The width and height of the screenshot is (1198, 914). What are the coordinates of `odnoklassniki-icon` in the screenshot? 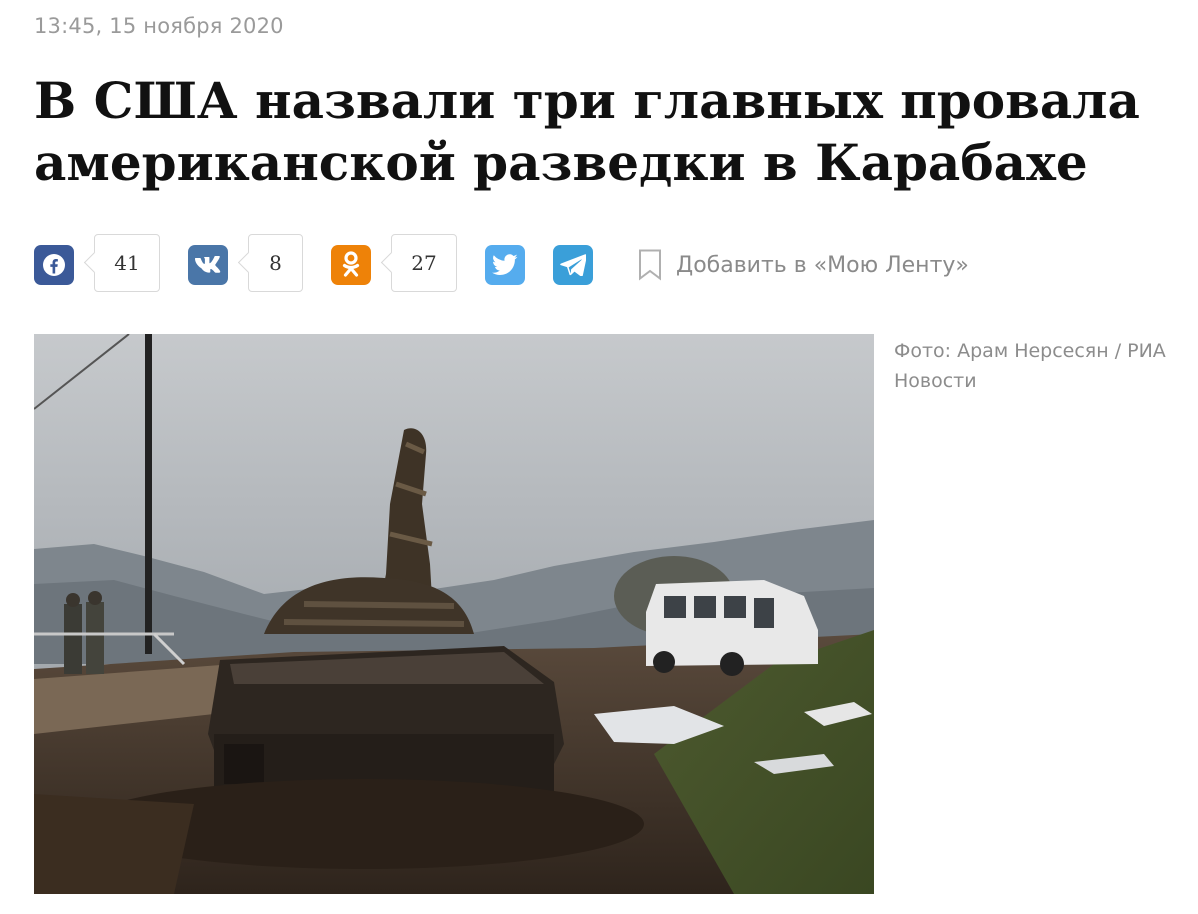 It's located at (351, 264).